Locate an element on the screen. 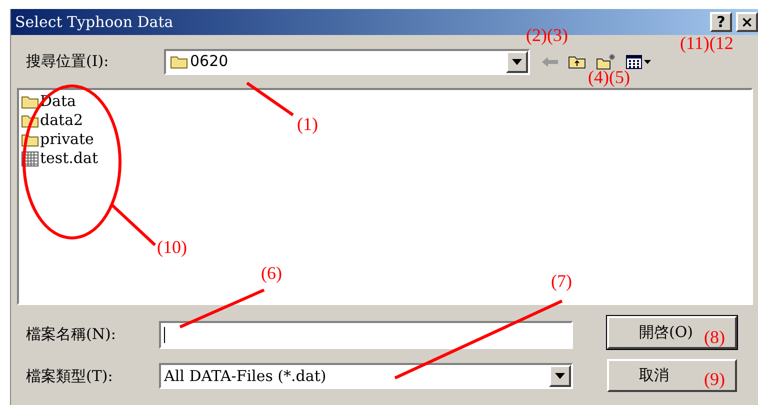 The image size is (758, 405). view-menu-icon is located at coordinates (639, 61).